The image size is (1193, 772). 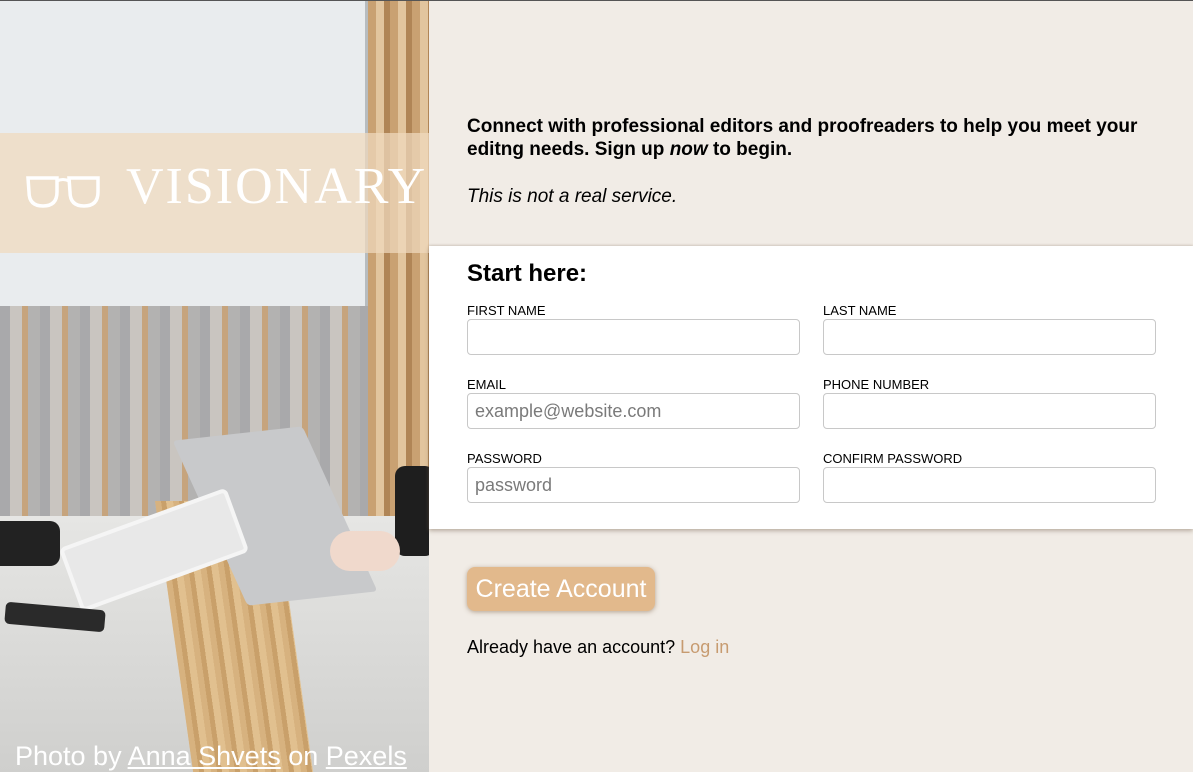 I want to click on login-link: Log in, so click(x=704, y=647).